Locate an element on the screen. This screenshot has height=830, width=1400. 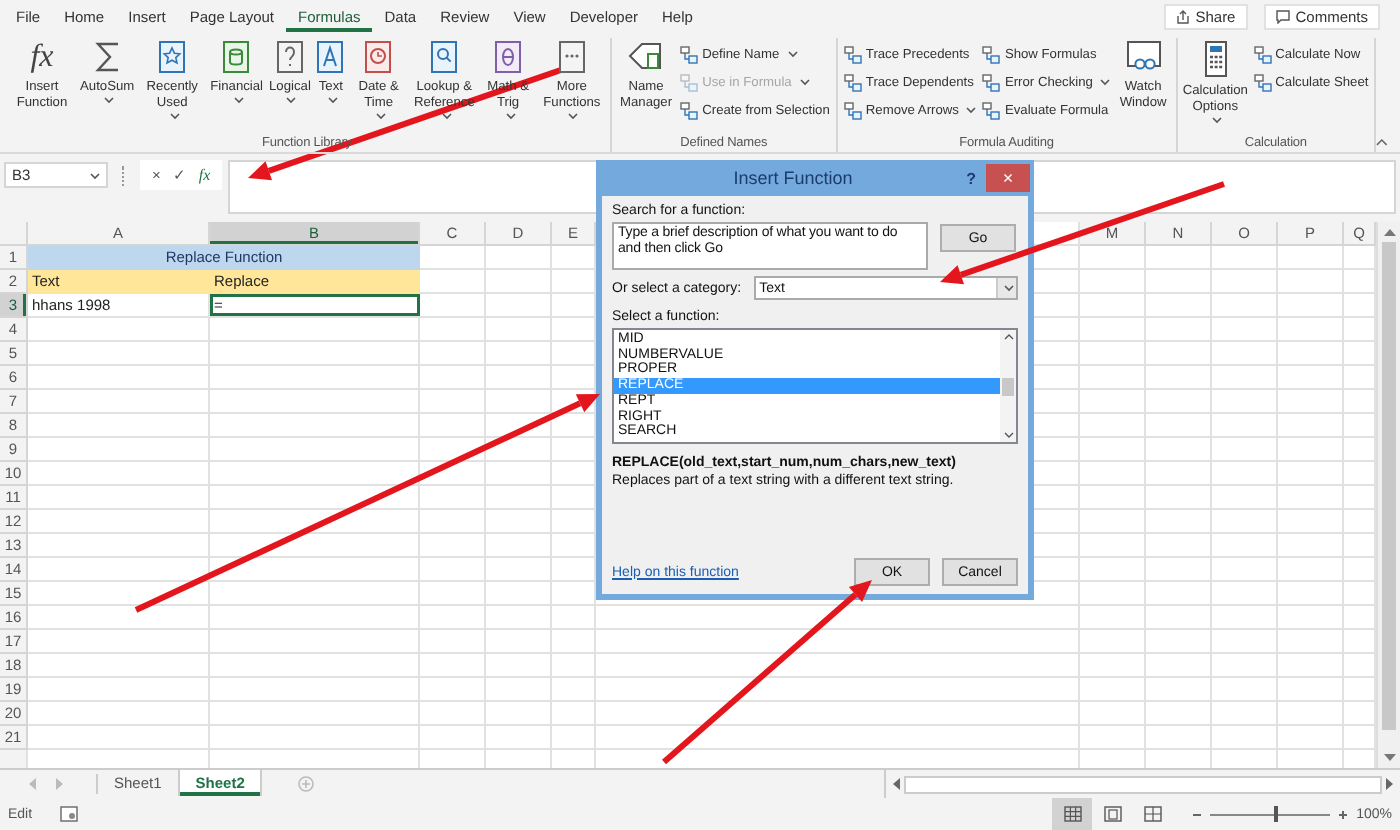
scroll-left-icon is located at coordinates (896, 784).